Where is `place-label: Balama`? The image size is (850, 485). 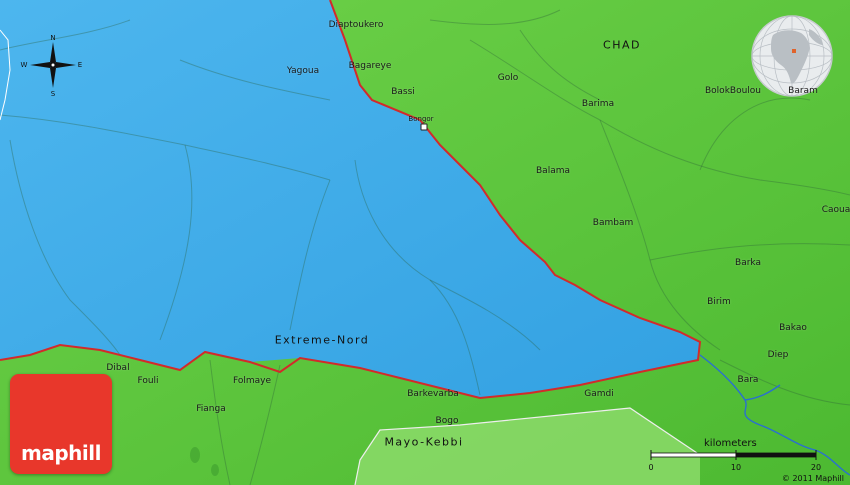
place-label: Balama is located at coordinates (553, 171).